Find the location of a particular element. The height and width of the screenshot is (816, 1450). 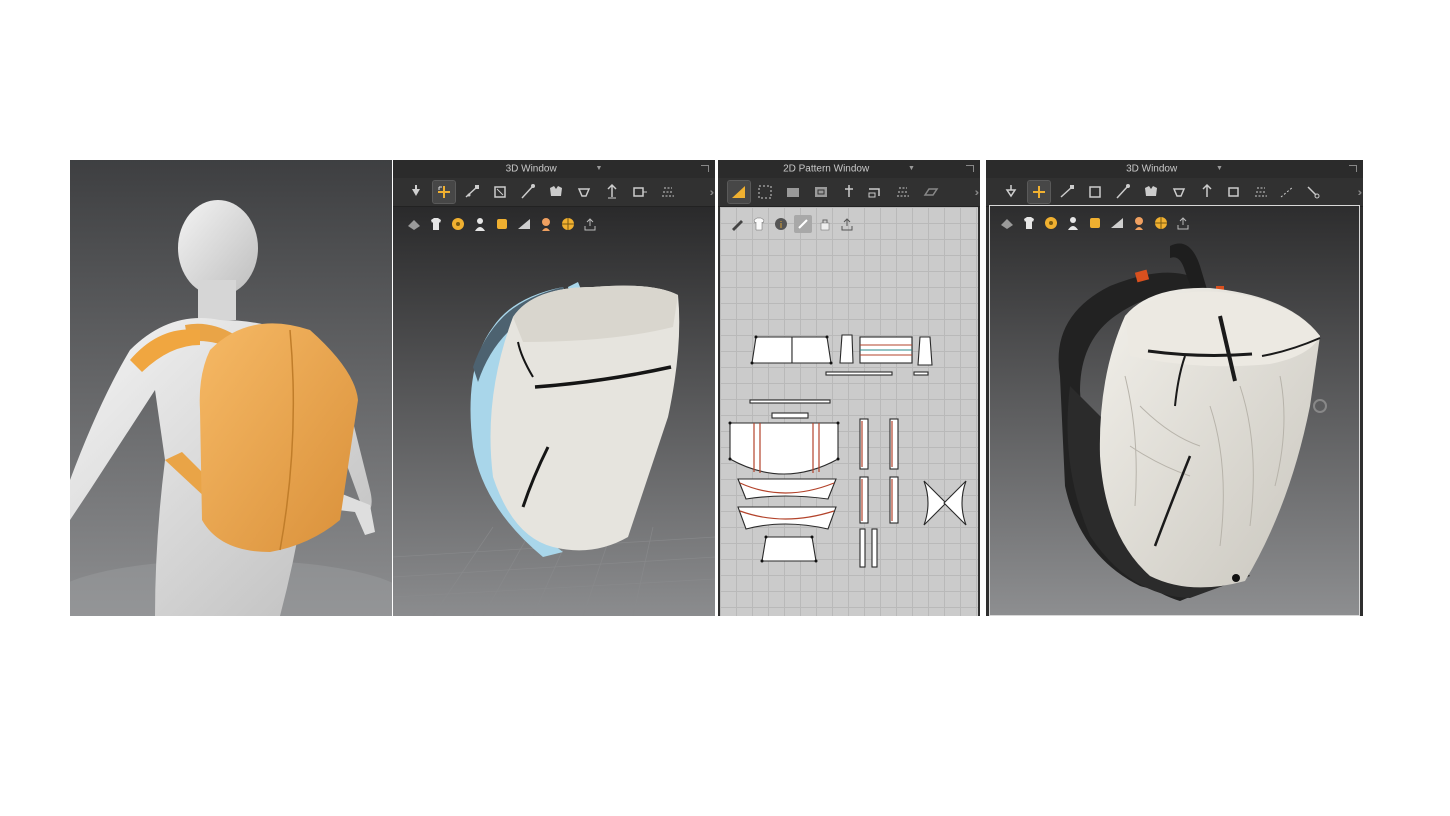

seam-tape-icon is located at coordinates (1287, 192).